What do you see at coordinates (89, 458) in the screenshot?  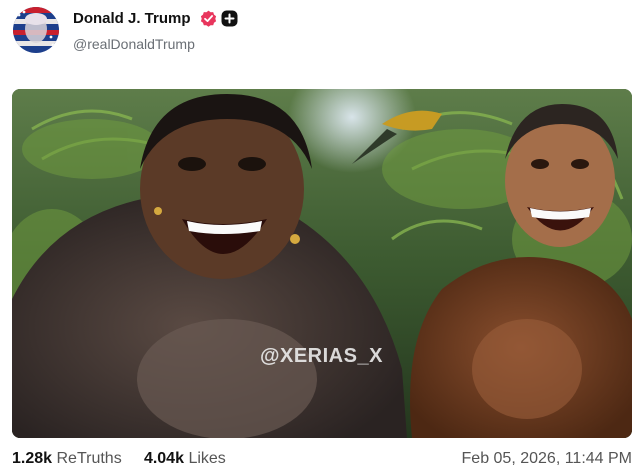 I see `retruths-label: ReTruths` at bounding box center [89, 458].